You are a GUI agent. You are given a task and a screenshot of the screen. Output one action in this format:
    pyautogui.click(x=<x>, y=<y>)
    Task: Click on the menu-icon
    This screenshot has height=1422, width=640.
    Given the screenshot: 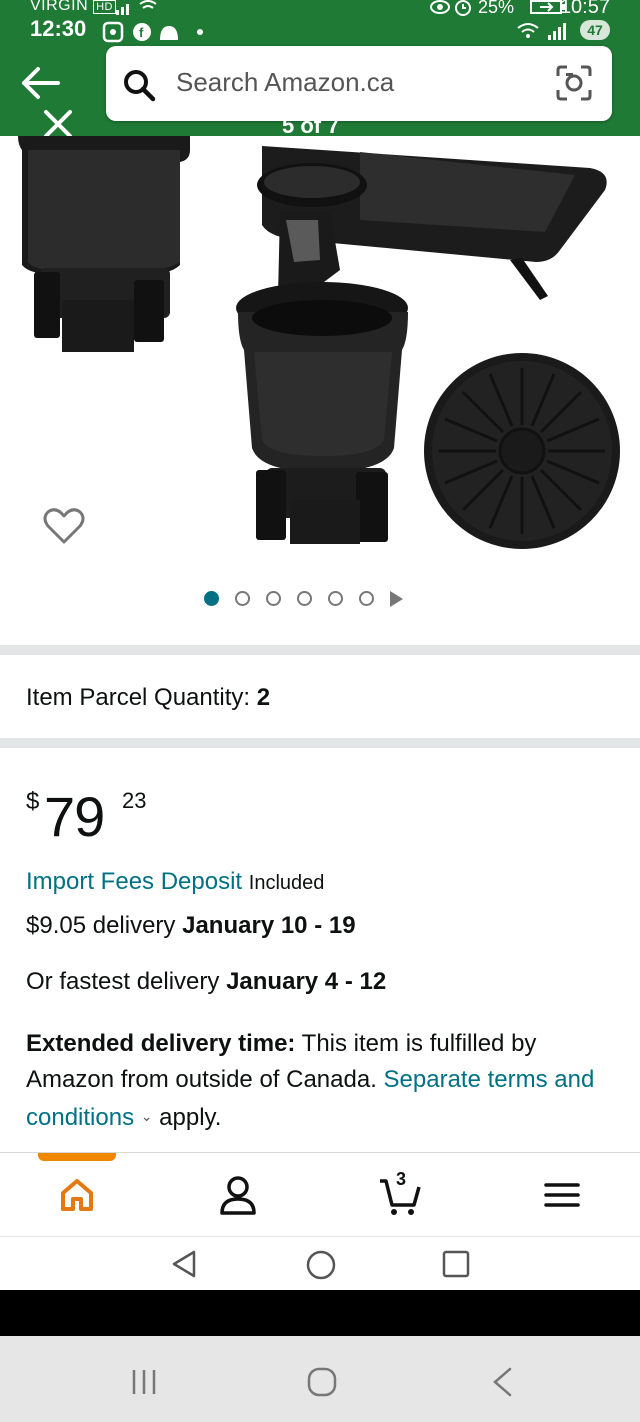 What is the action you would take?
    pyautogui.click(x=562, y=1195)
    